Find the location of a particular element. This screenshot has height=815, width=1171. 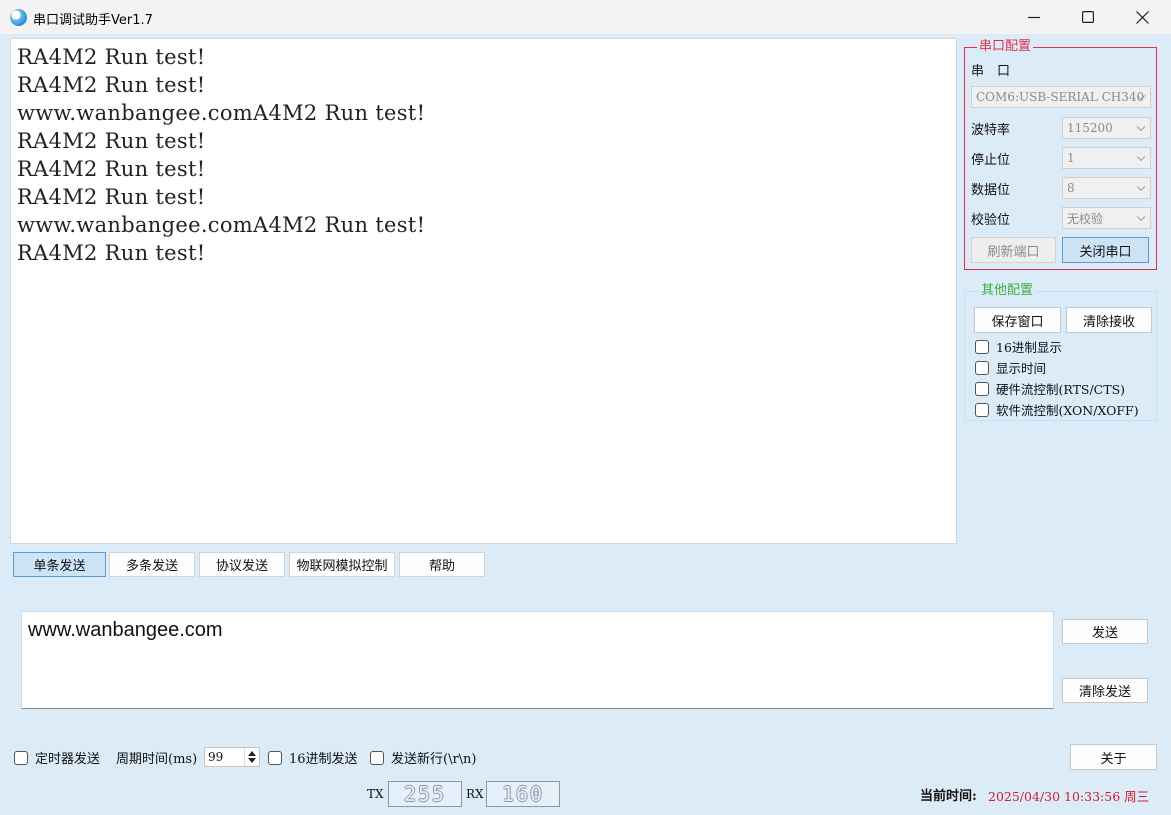

data-bits-label: 数据位 is located at coordinates (991, 190).